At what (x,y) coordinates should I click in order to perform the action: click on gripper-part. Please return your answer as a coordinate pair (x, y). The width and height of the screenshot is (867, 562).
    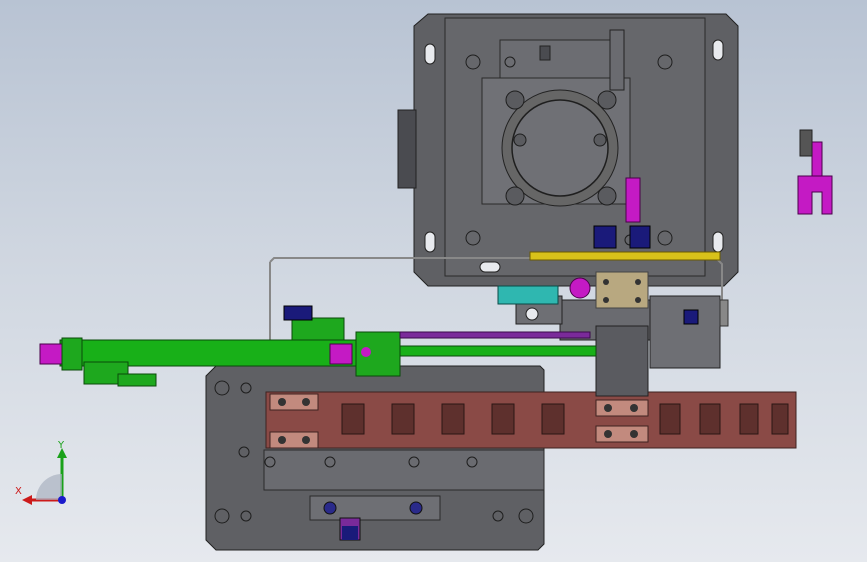
    Looking at the image, I should click on (815, 172).